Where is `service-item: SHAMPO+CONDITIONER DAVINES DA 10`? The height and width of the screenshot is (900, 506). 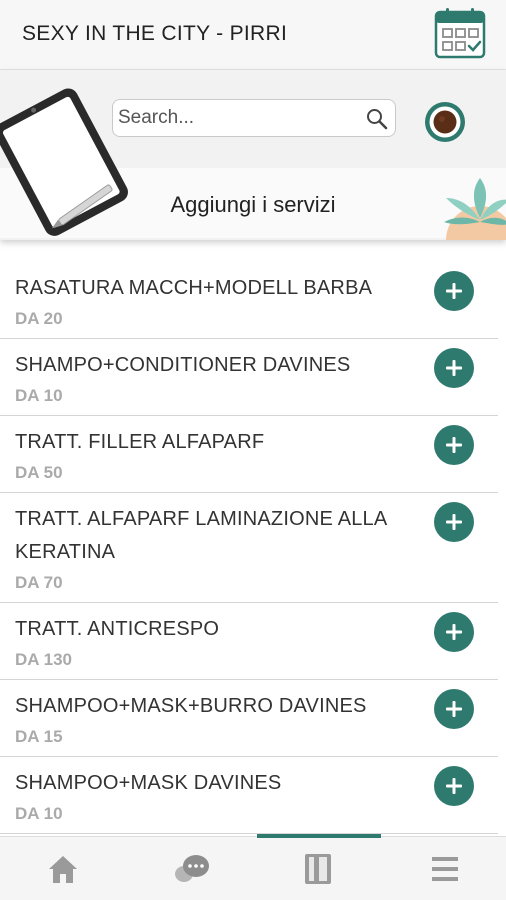 service-item: SHAMPO+CONDITIONER DAVINES DA 10 is located at coordinates (249, 377).